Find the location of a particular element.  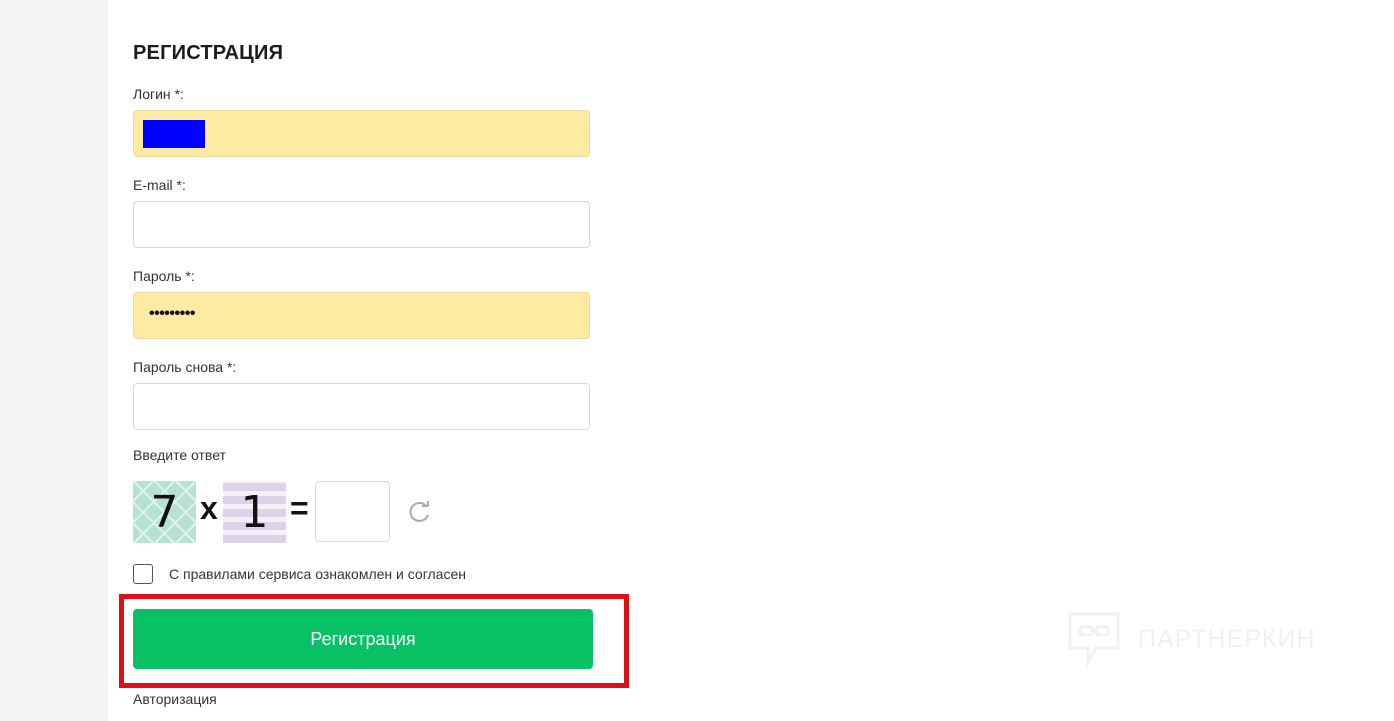

password-repeat-input is located at coordinates (361, 406).